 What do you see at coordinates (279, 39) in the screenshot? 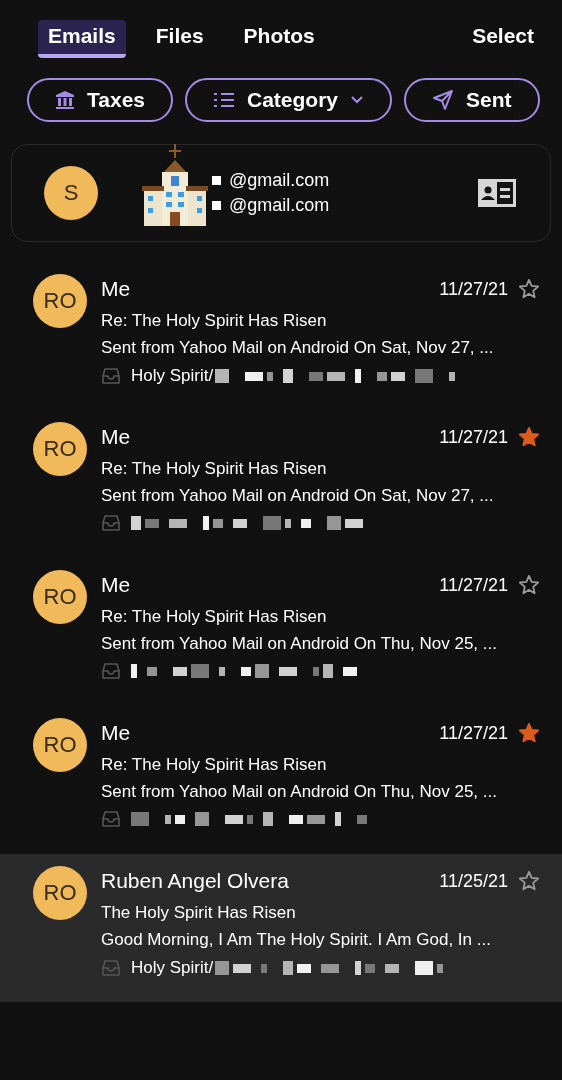
I see `tab: Photos` at bounding box center [279, 39].